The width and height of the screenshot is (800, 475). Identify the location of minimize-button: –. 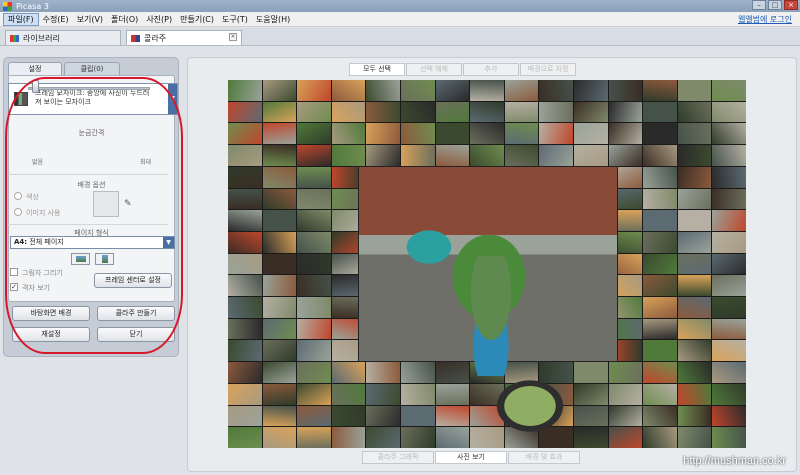
(759, 5).